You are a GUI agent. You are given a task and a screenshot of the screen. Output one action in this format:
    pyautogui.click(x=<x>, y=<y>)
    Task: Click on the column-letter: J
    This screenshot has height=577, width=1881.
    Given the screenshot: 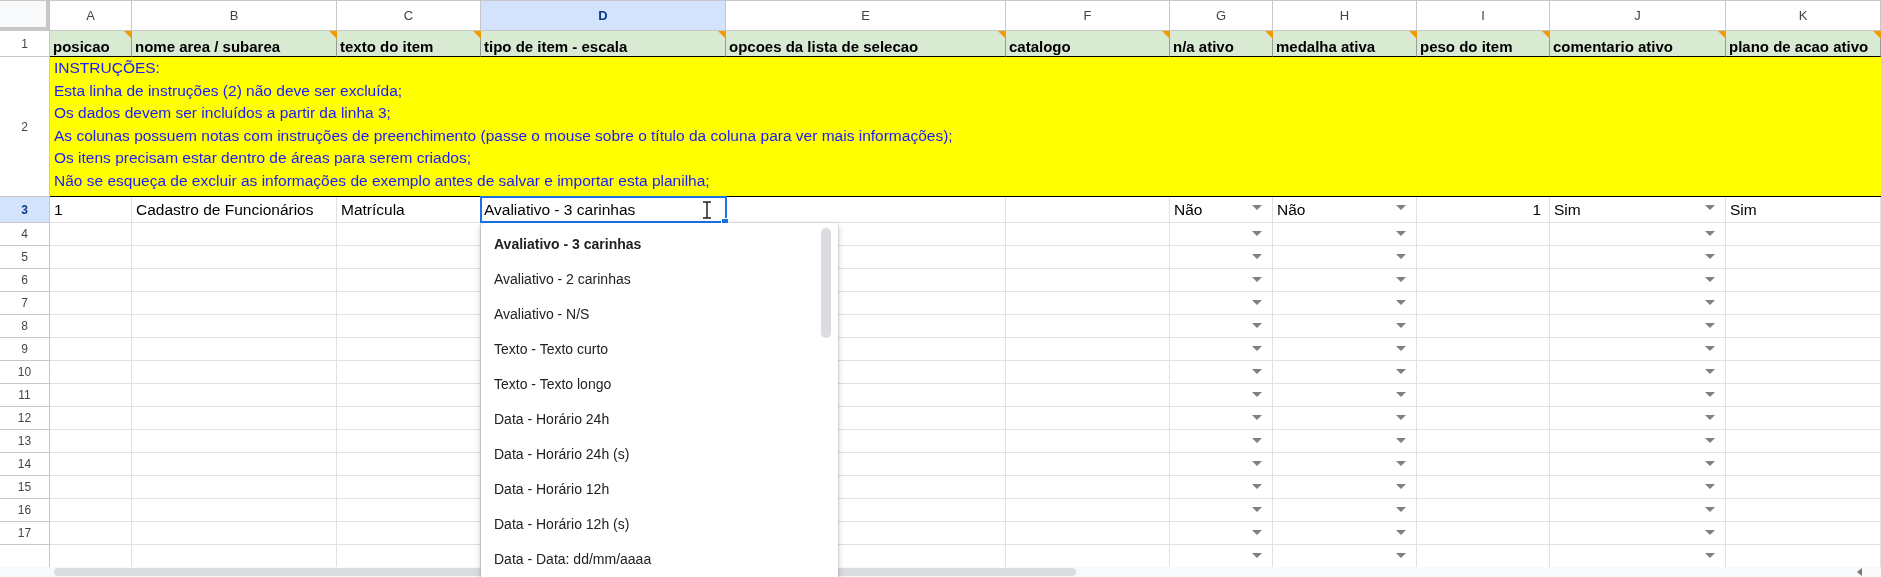 What is the action you would take?
    pyautogui.click(x=1638, y=16)
    